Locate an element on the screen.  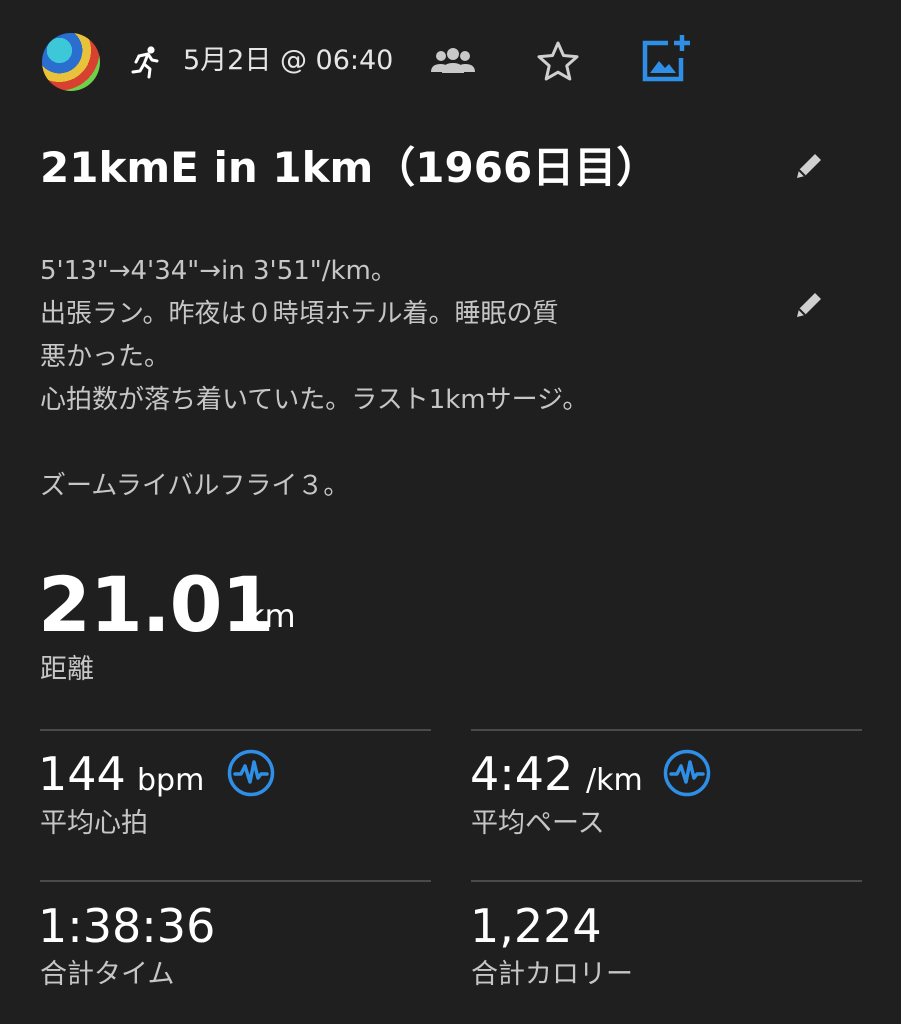
add-photo-icon is located at coordinates (666, 60).